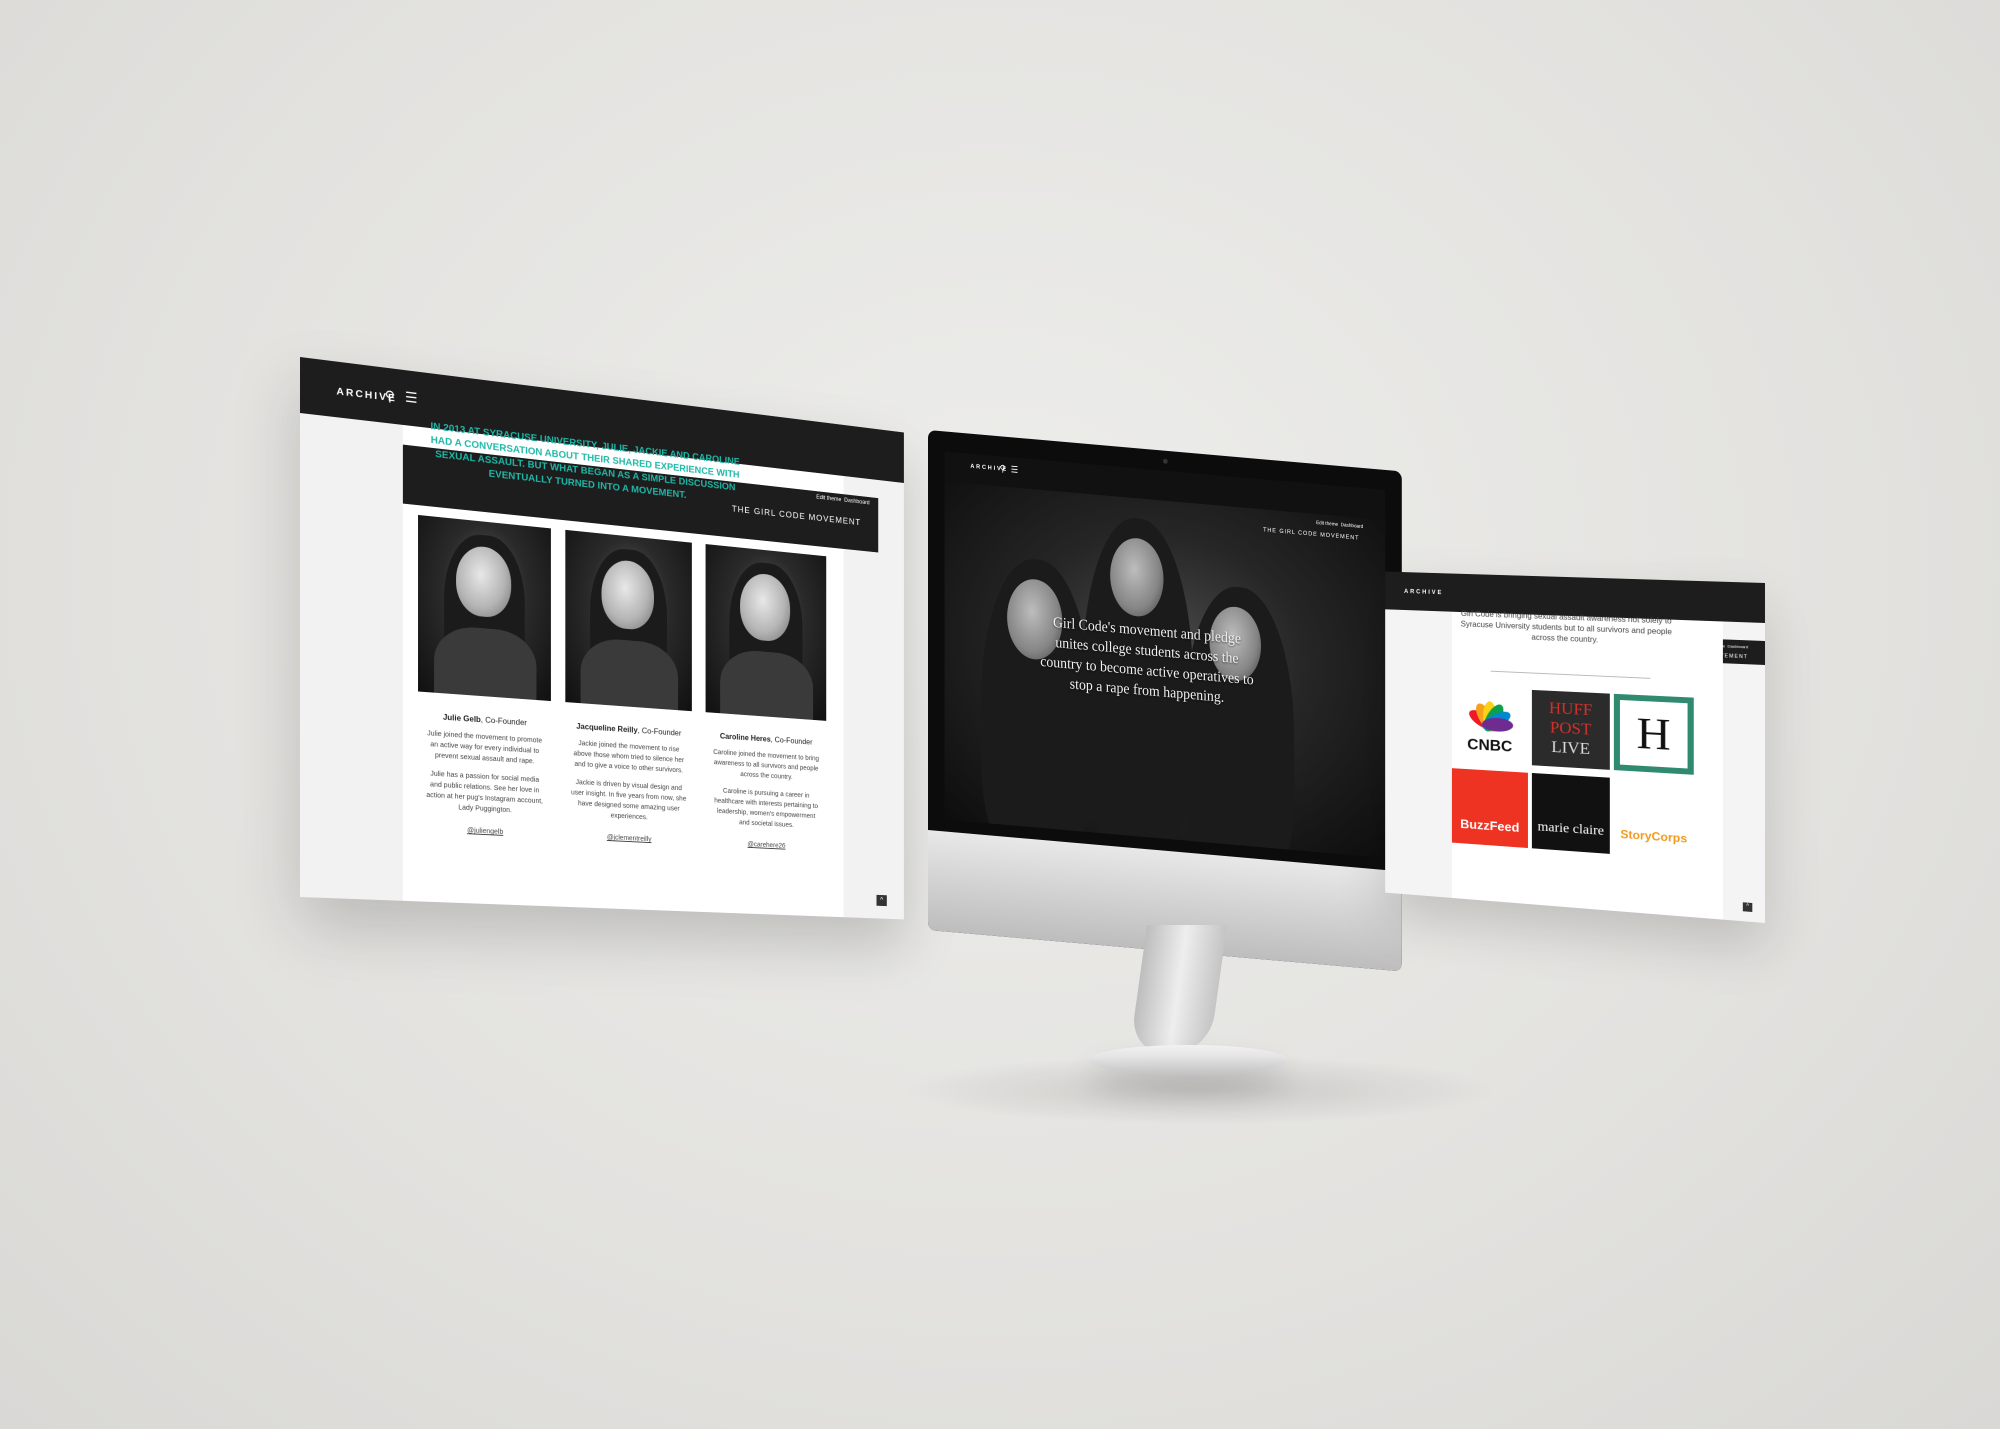 Image resolution: width=2000 pixels, height=1429 pixels. Describe the element at coordinates (766, 739) in the screenshot. I see `founder-name: Caroline Heres, Co-Founder` at that location.